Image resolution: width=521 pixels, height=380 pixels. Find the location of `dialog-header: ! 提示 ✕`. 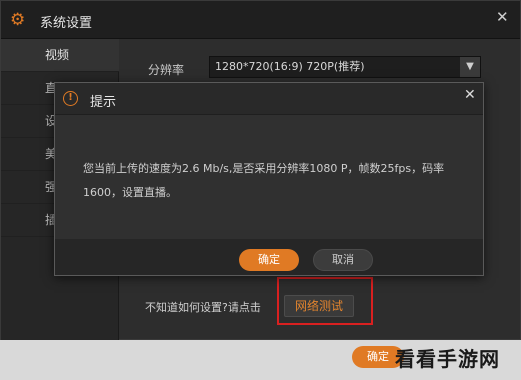

dialog-header: ! 提示 ✕ is located at coordinates (269, 99).